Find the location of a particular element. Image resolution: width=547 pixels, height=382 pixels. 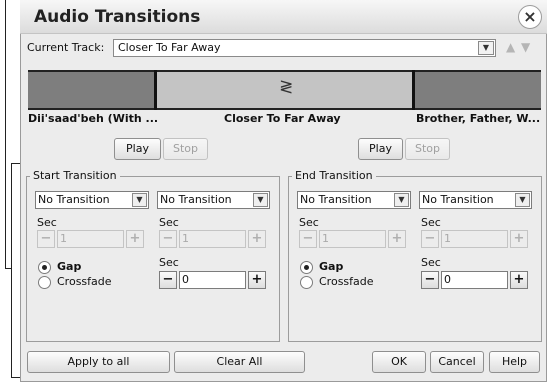

start-sec-b-input: 1 is located at coordinates (212, 239).